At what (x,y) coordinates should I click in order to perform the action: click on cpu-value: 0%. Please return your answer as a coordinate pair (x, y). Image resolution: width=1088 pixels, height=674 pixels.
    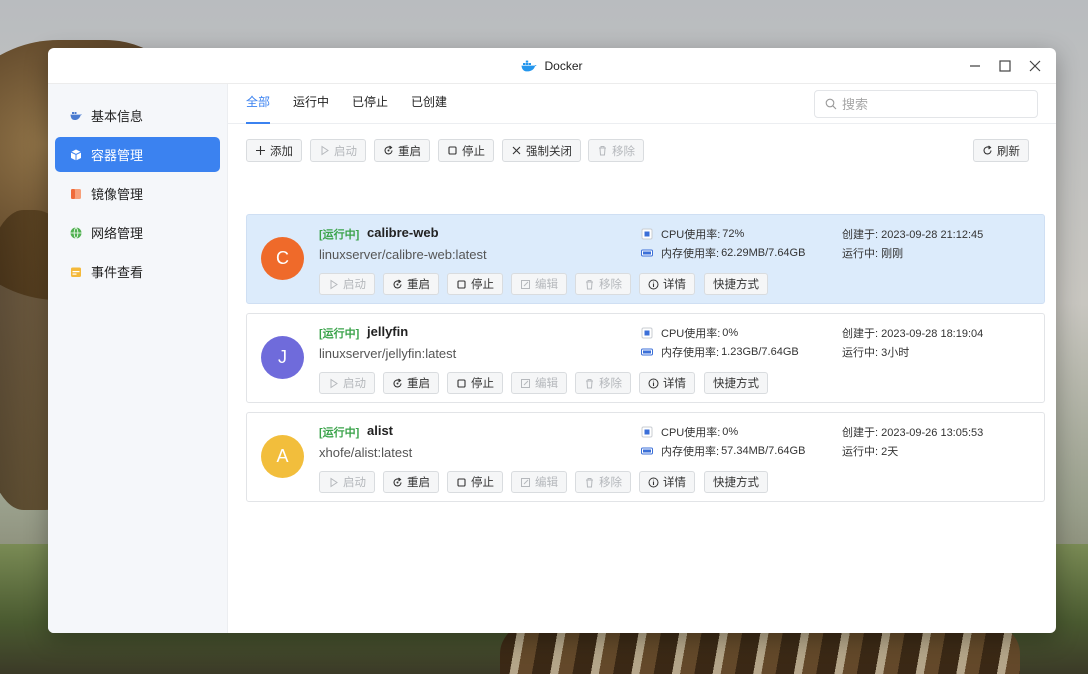
    Looking at the image, I should click on (730, 333).